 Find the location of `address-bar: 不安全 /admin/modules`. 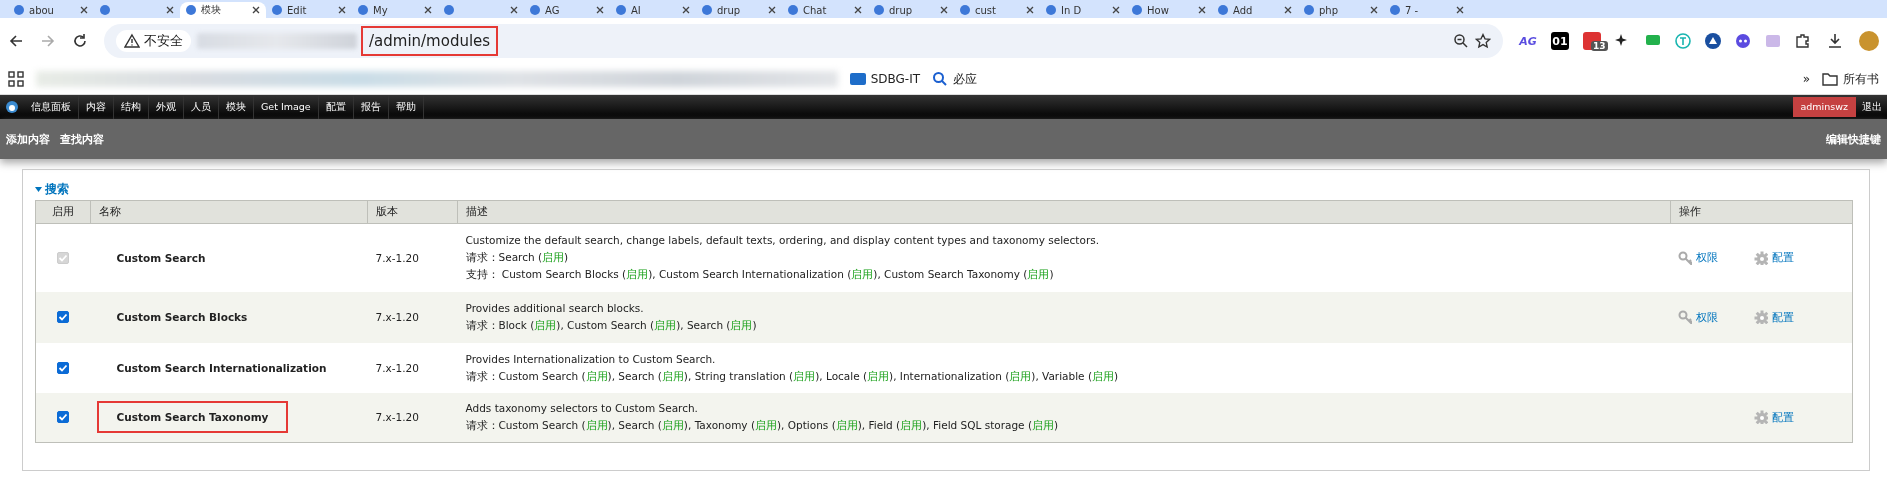

address-bar: 不安全 /admin/modules is located at coordinates (803, 41).